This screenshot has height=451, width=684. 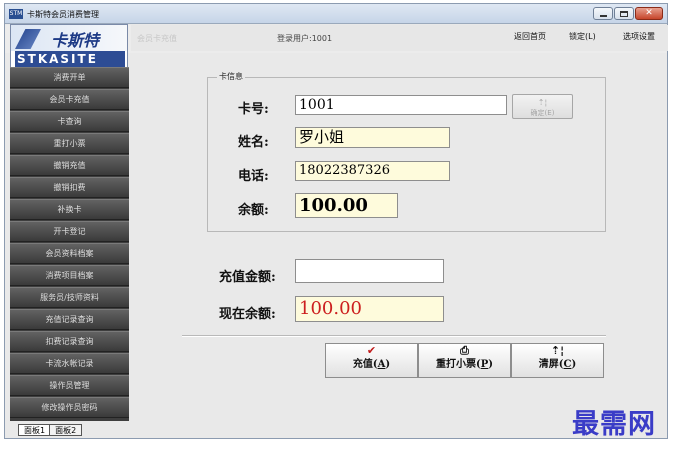 What do you see at coordinates (69, 231) in the screenshot?
I see `sidebar-item-open-card: 开卡登记` at bounding box center [69, 231].